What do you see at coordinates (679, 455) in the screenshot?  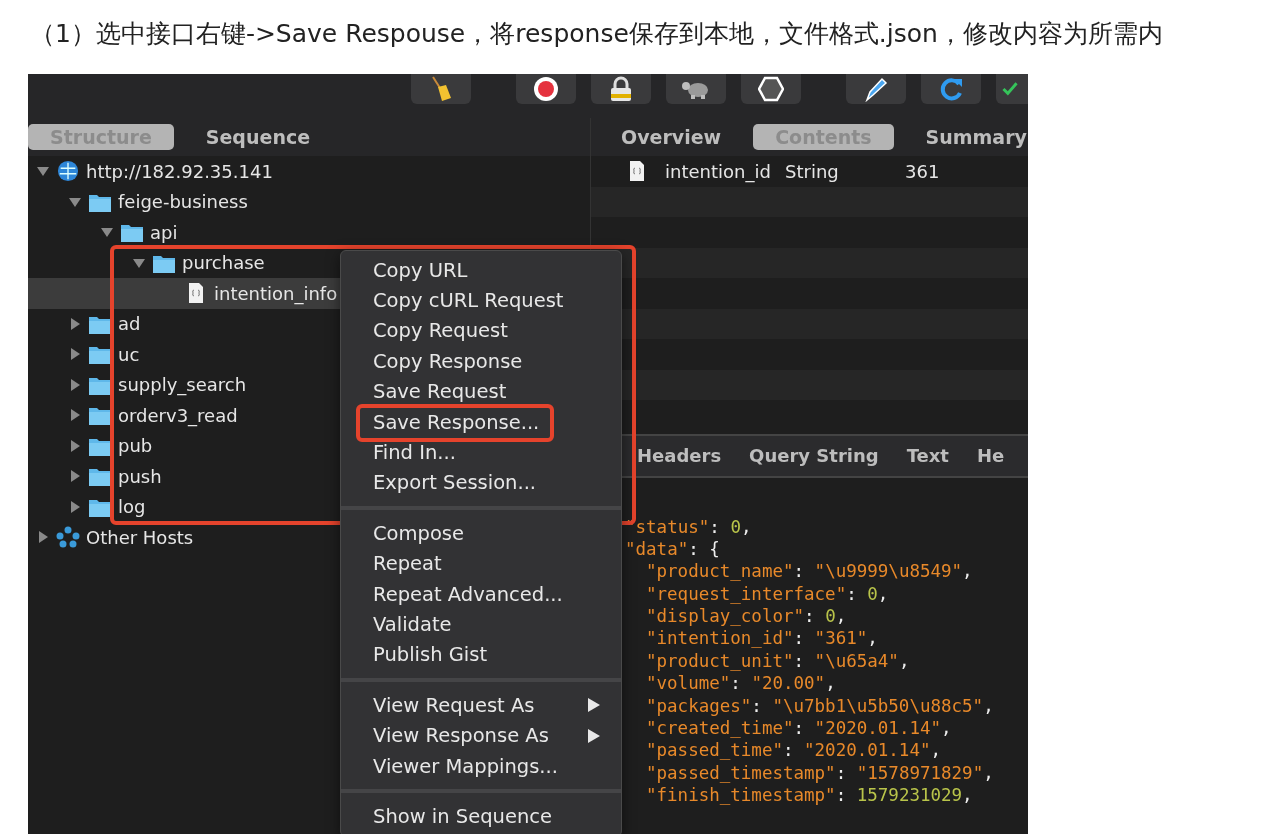 I see `tab: Headers` at bounding box center [679, 455].